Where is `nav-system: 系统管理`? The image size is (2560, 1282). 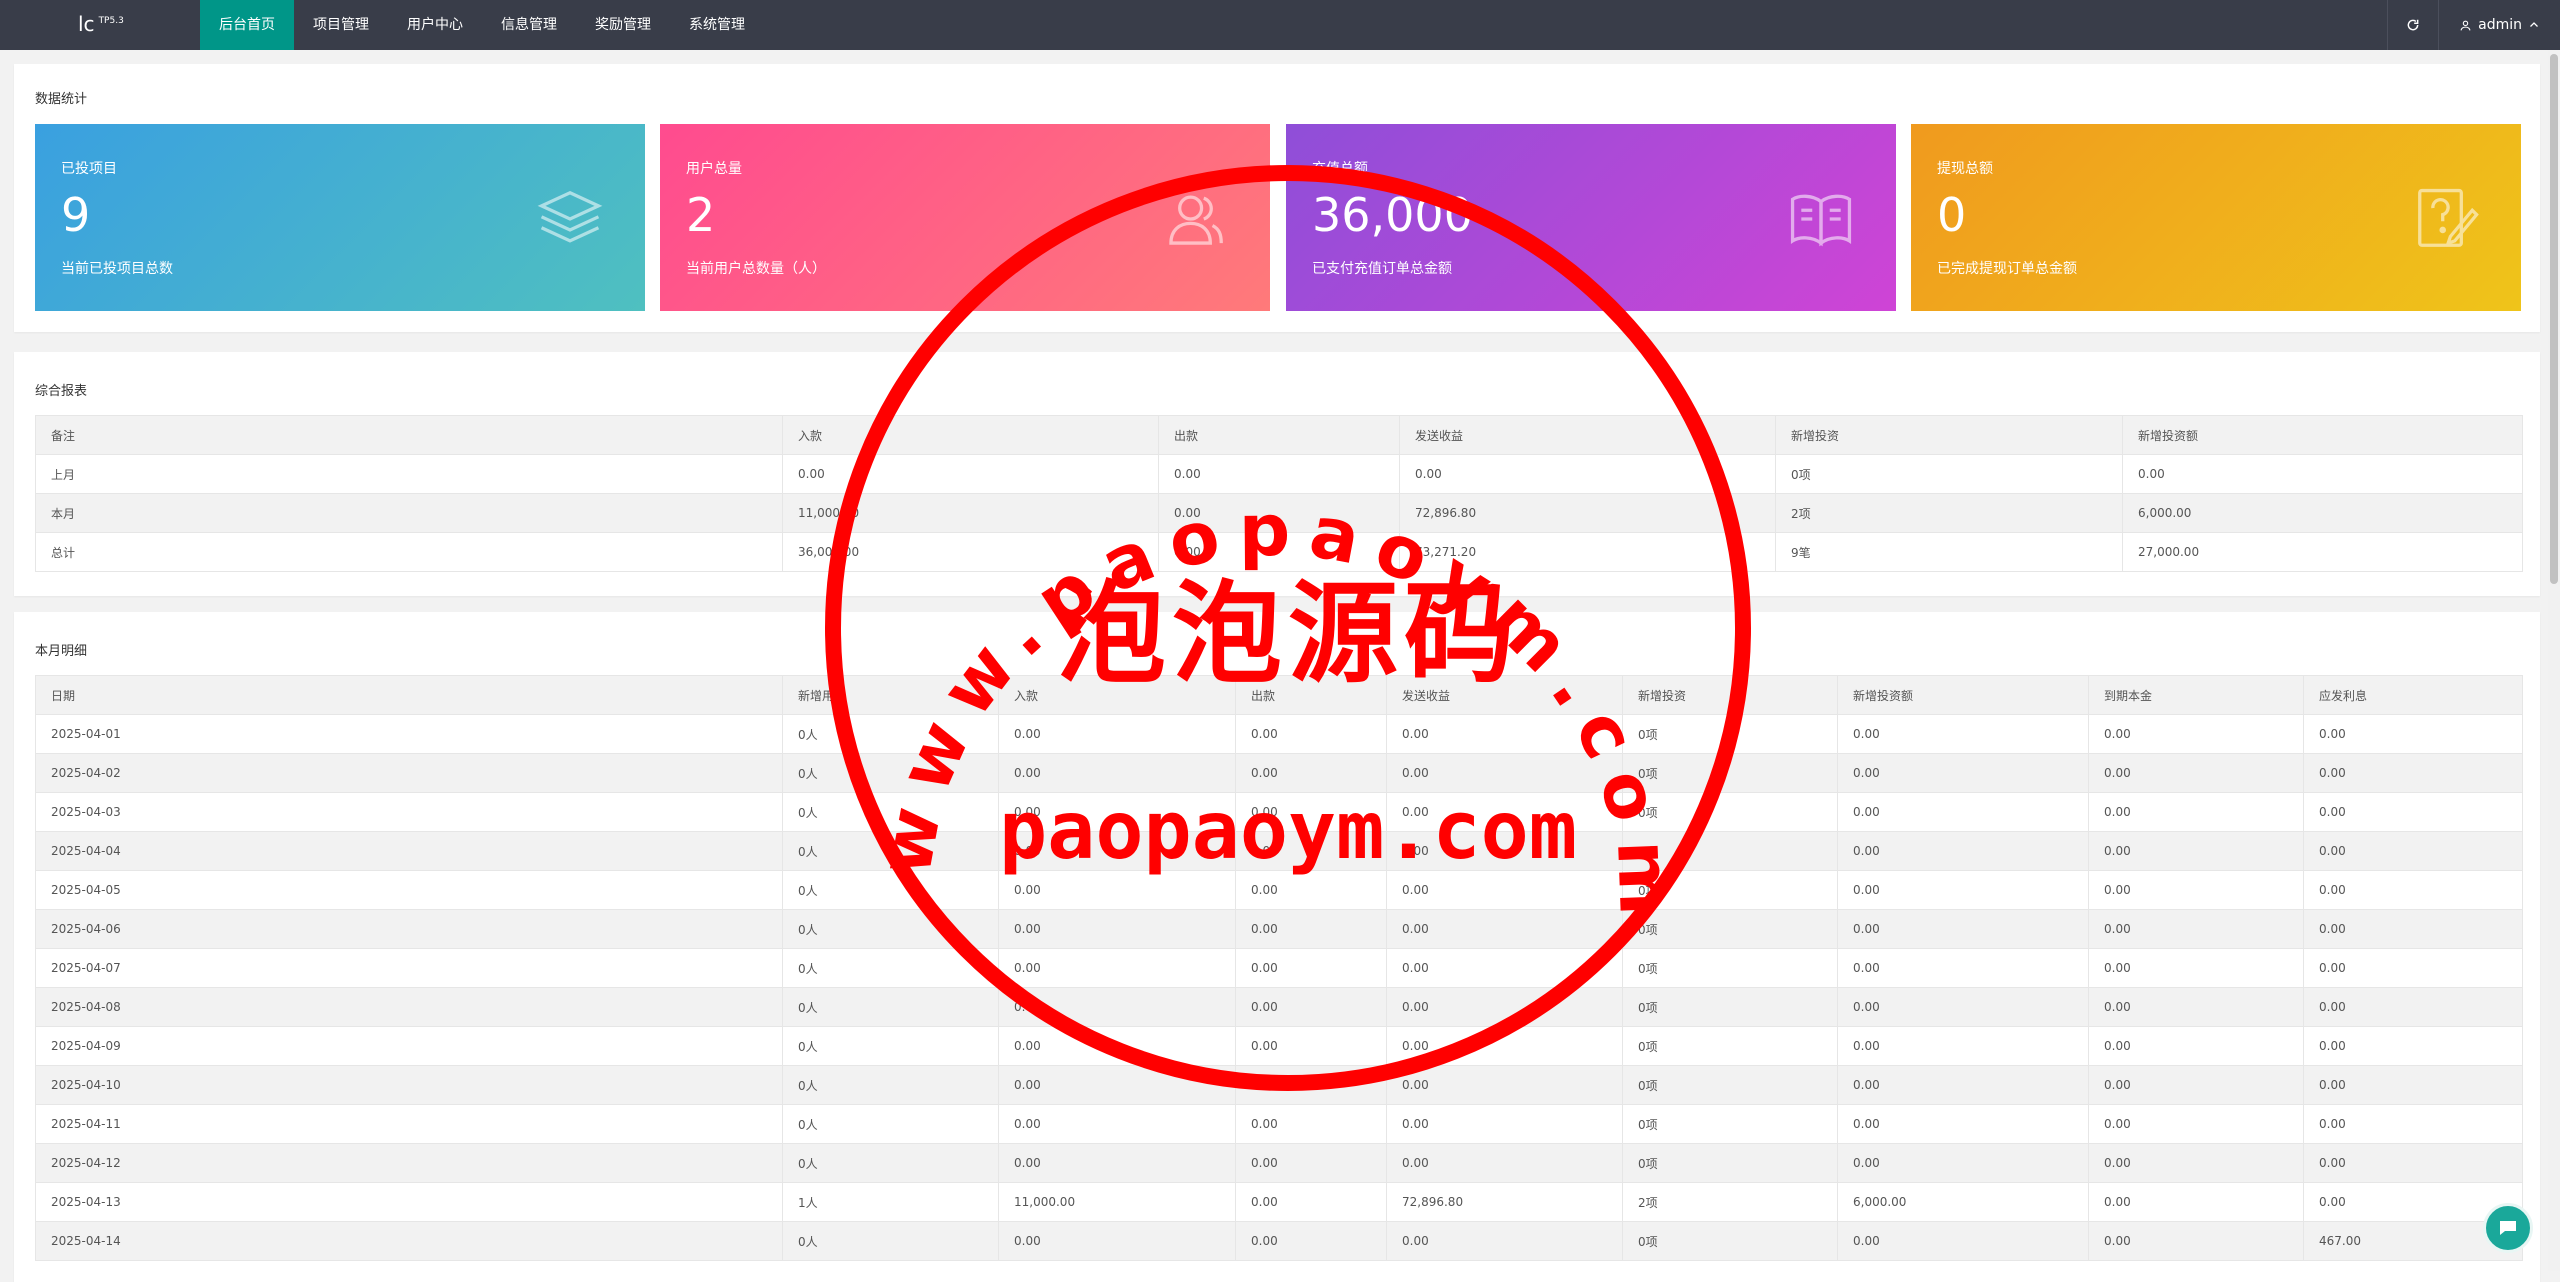
nav-system: 系统管理 is located at coordinates (717, 25).